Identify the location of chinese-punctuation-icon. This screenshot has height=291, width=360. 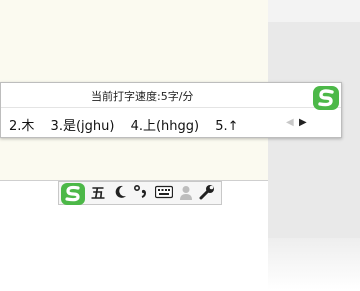
(141, 191).